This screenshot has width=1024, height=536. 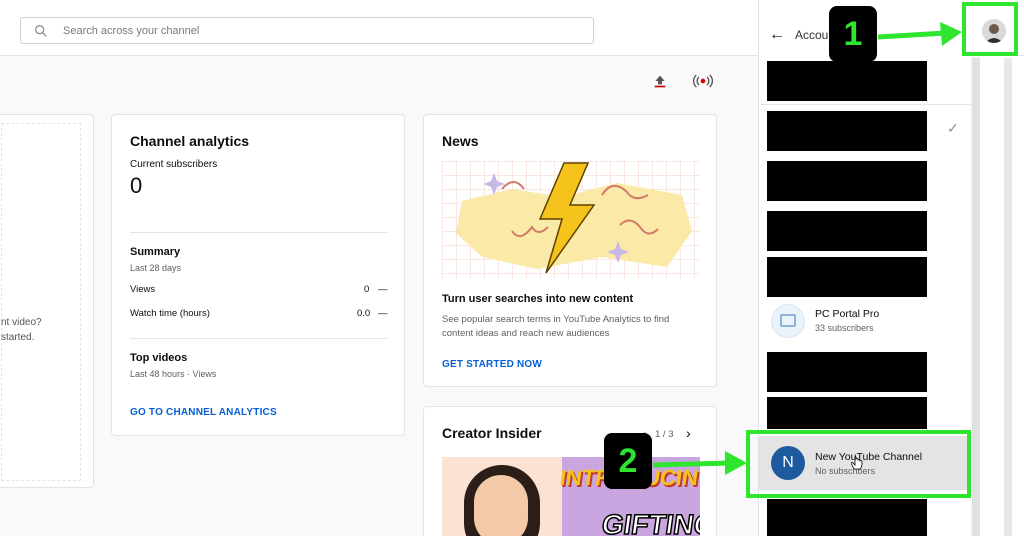 I want to click on search-icon, so click(x=41, y=30).